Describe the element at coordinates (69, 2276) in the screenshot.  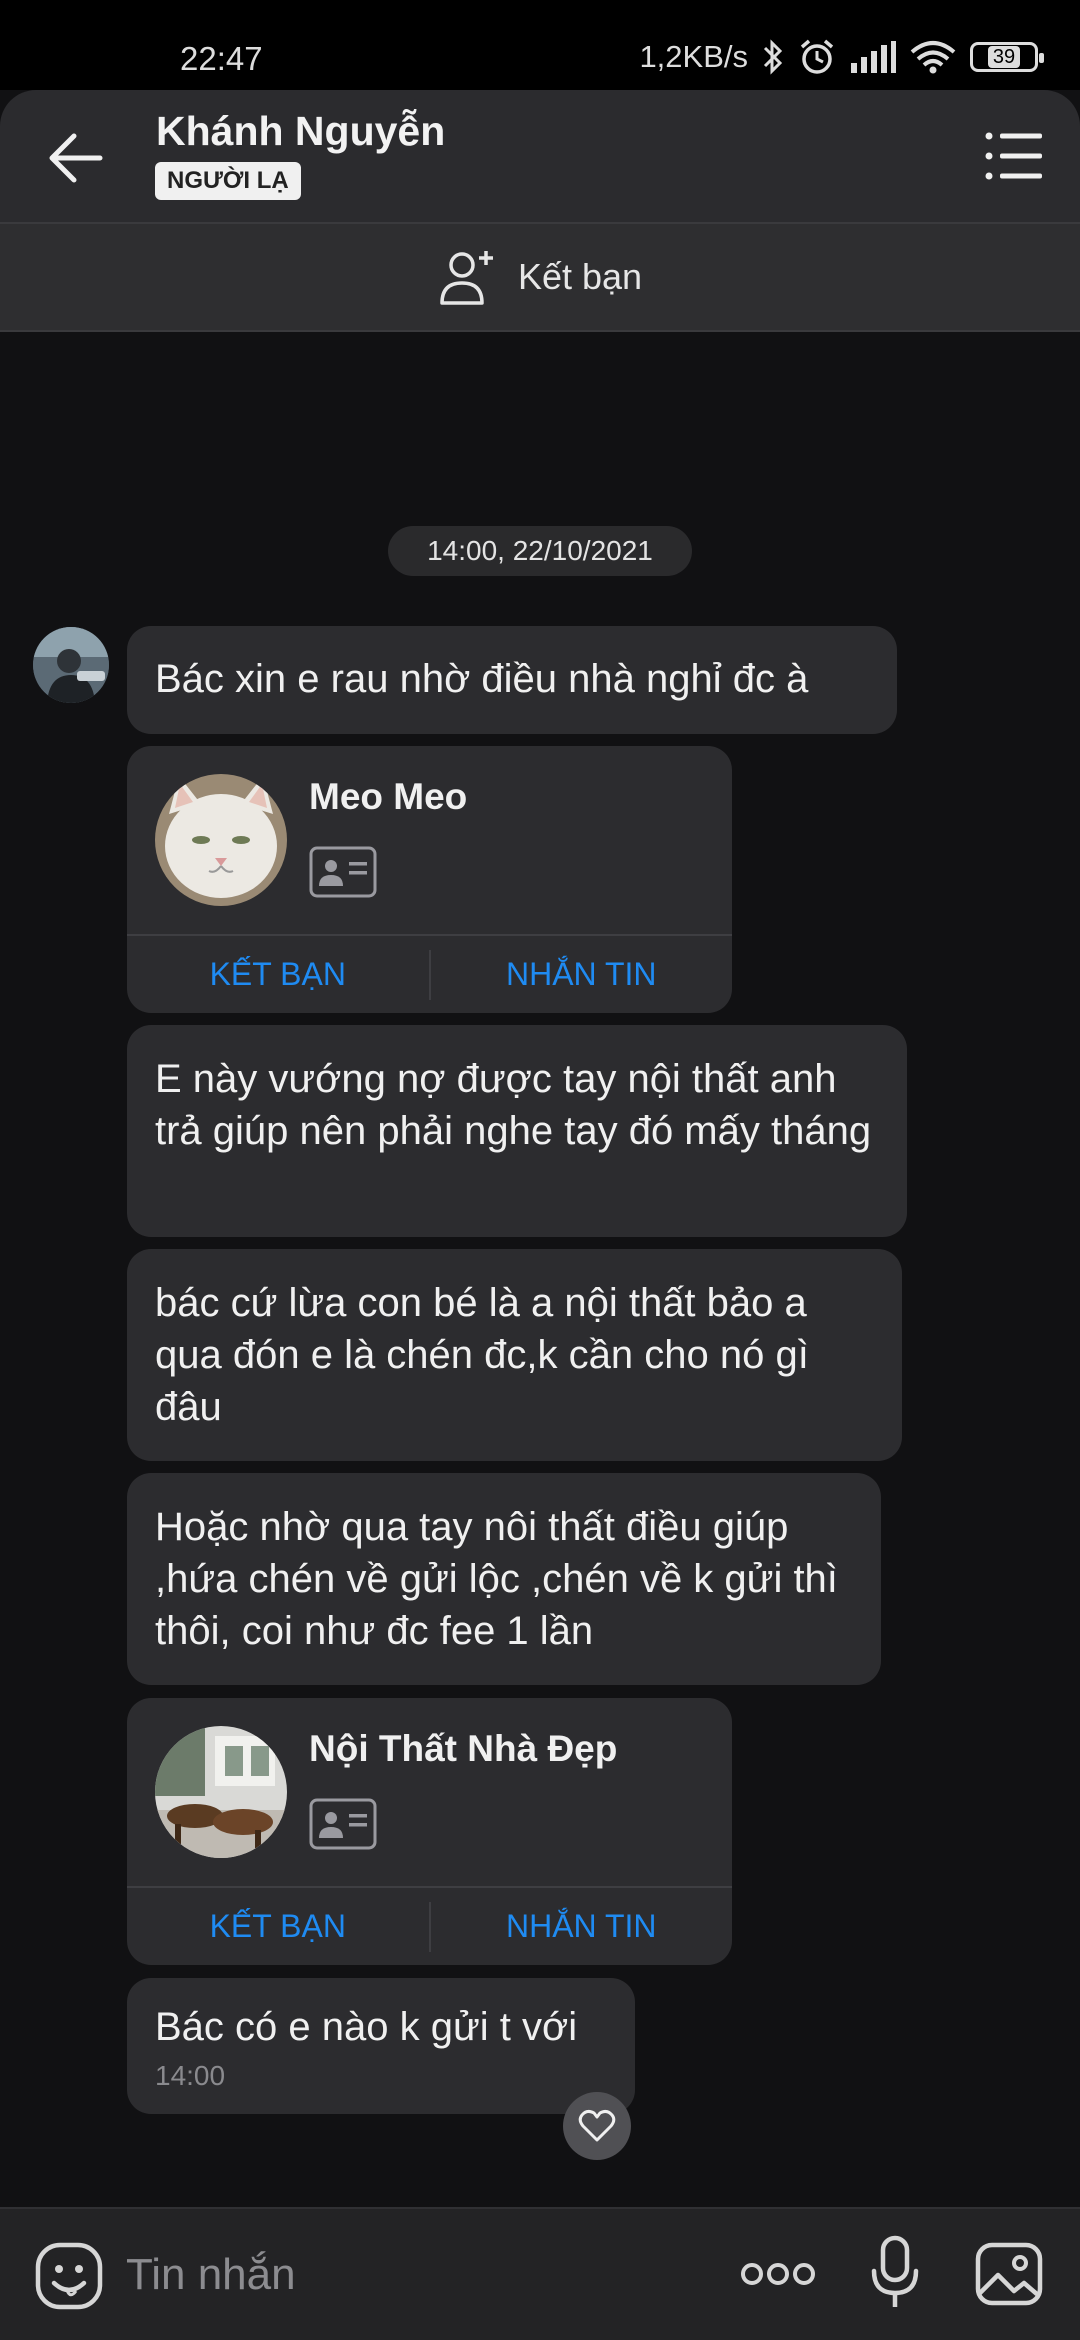
I see `emoji-icon` at that location.